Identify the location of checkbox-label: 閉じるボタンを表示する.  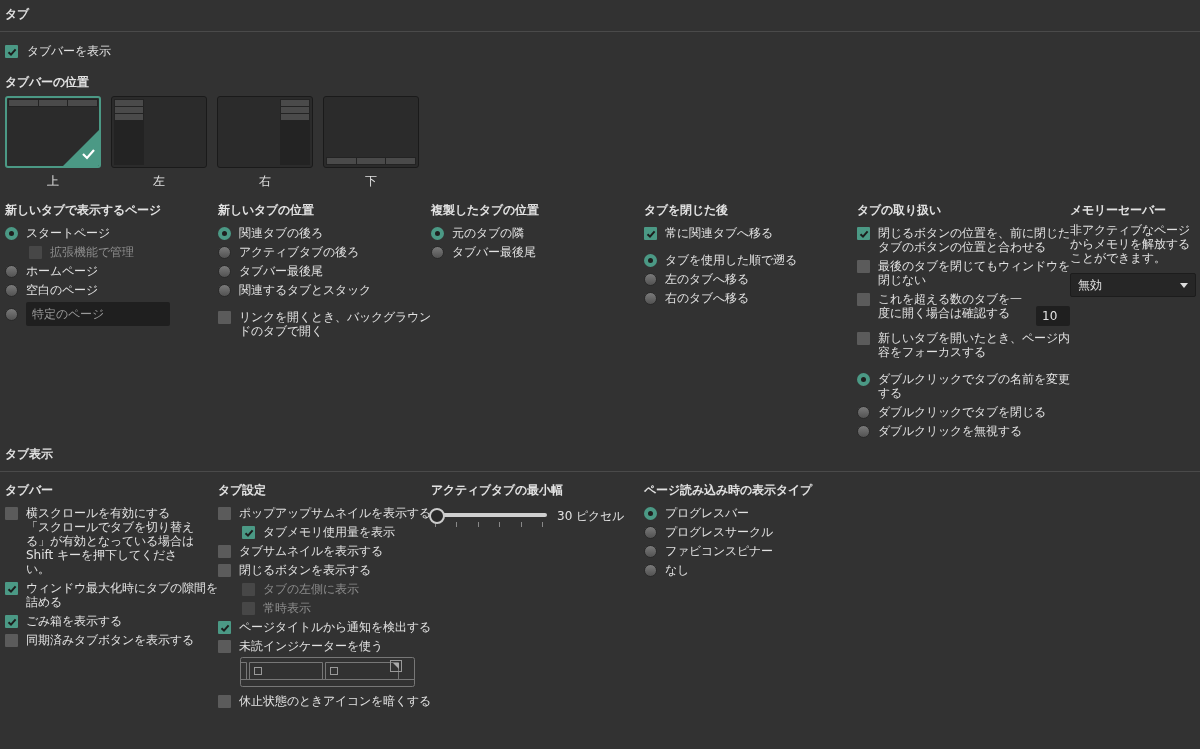
(305, 570).